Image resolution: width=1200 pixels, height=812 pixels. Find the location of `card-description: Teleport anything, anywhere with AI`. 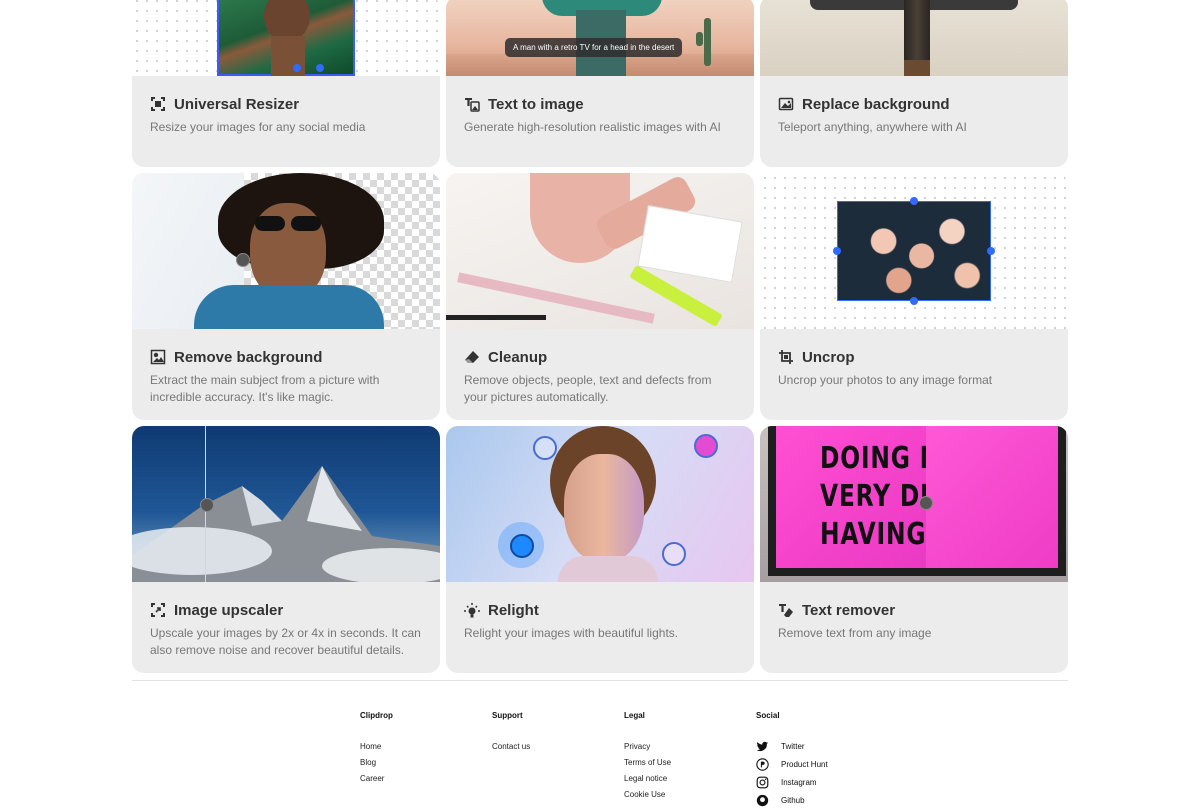

card-description: Teleport anything, anywhere with AI is located at coordinates (872, 127).